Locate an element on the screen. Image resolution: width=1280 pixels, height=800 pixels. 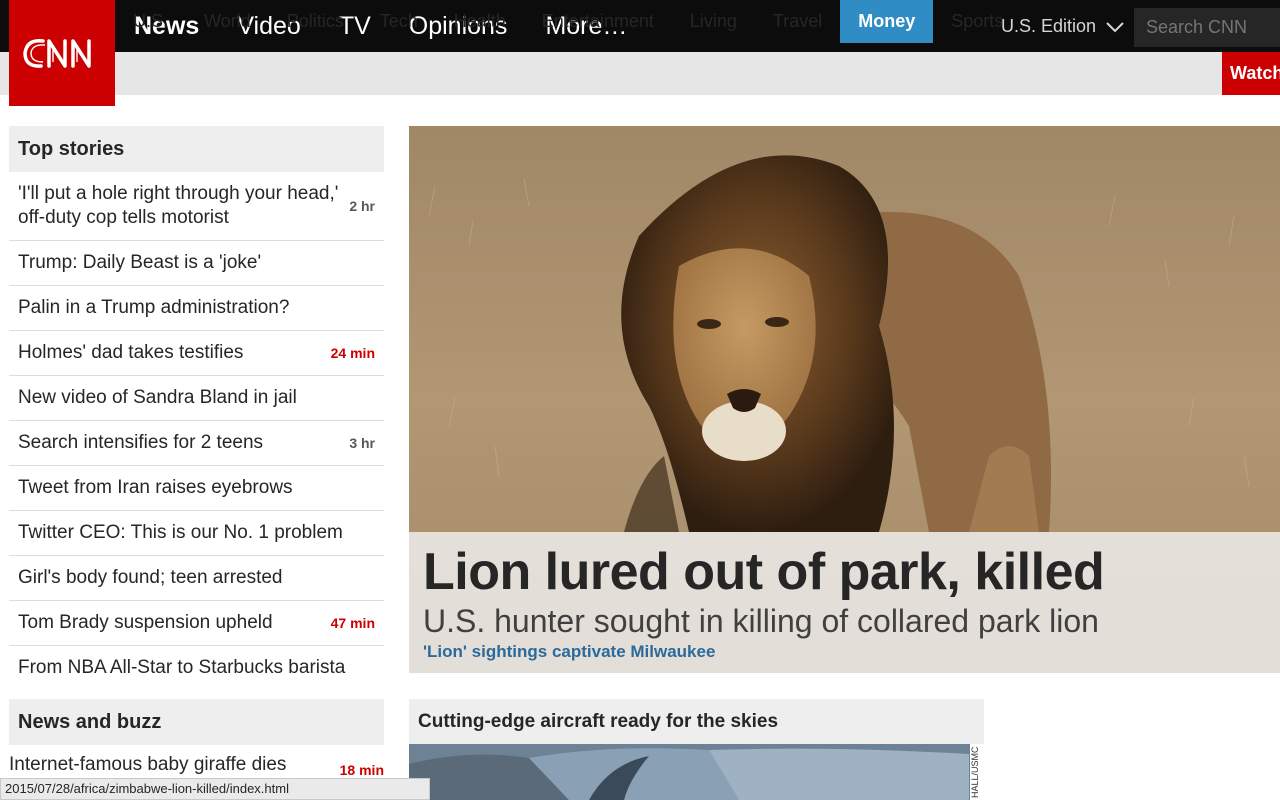
story-title: Holmes' dad takes testifies is located at coordinates (130, 353).